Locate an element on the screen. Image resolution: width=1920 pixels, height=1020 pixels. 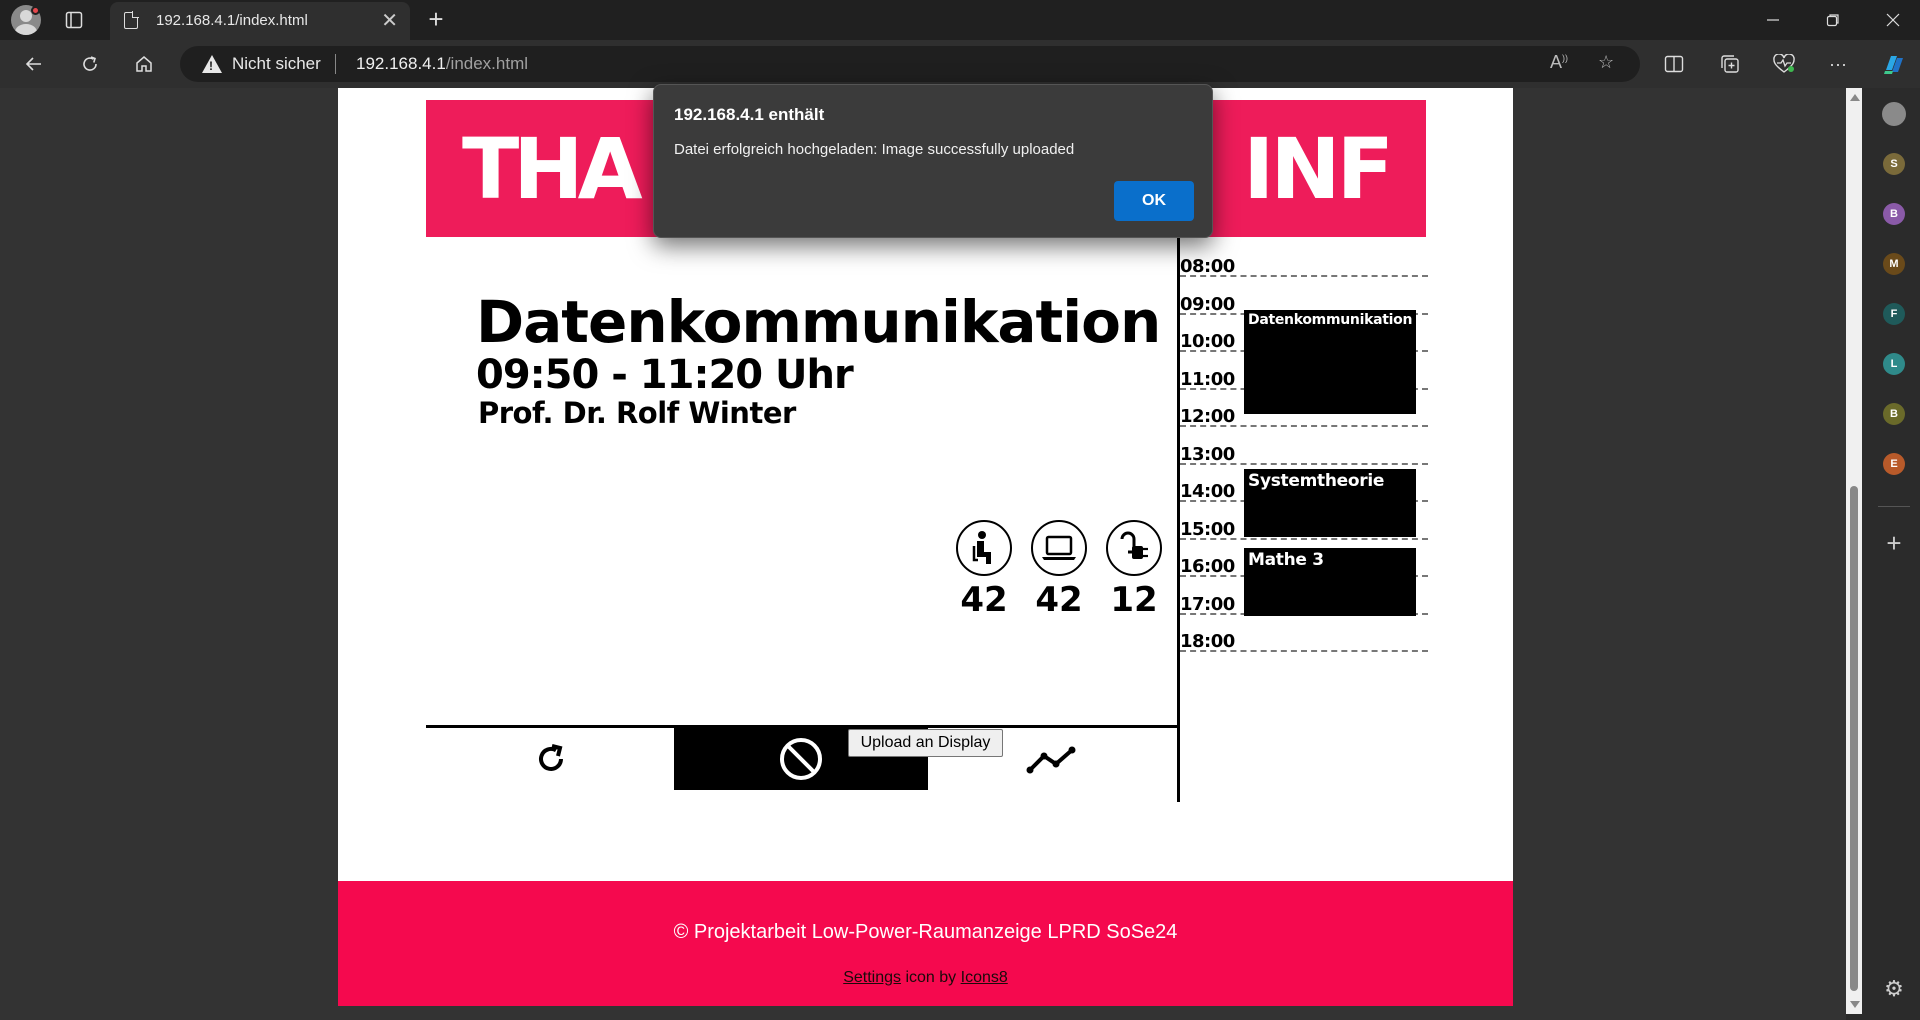
time-label: 13:00 is located at coordinates (1207, 454).